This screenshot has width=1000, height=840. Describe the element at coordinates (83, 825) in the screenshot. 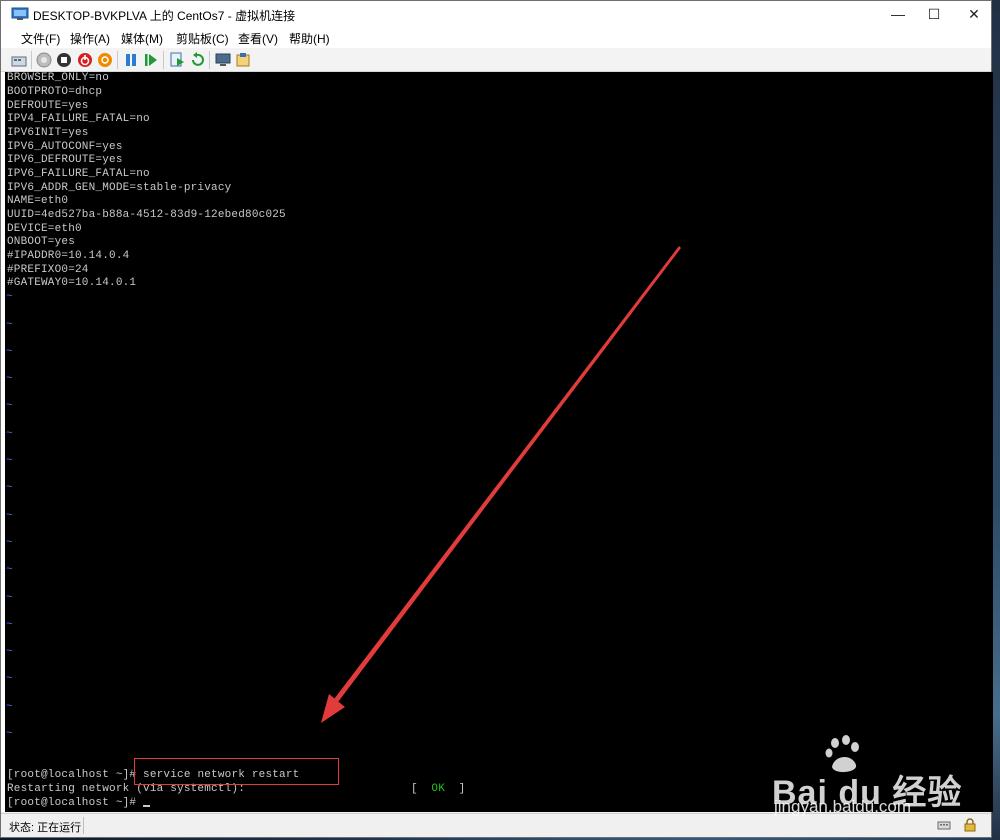

I see `status-separator` at that location.